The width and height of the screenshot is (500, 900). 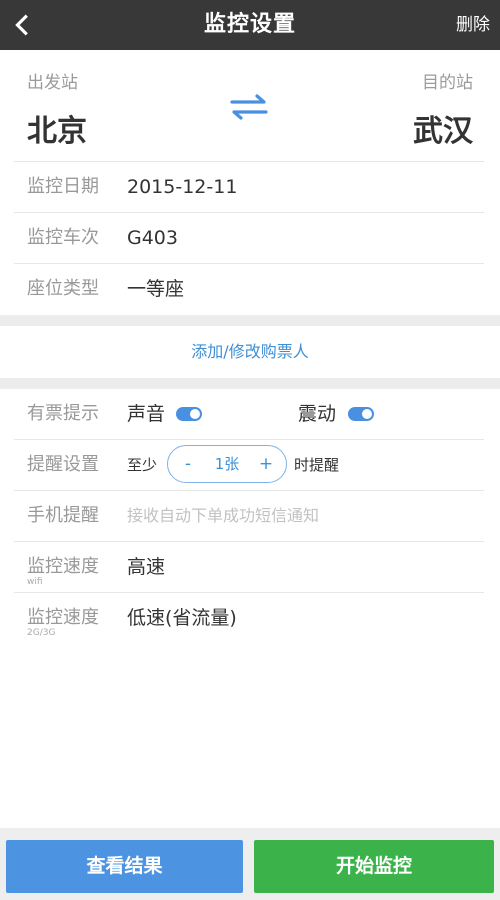 What do you see at coordinates (57, 128) in the screenshot?
I see `from-station-city: 北京` at bounding box center [57, 128].